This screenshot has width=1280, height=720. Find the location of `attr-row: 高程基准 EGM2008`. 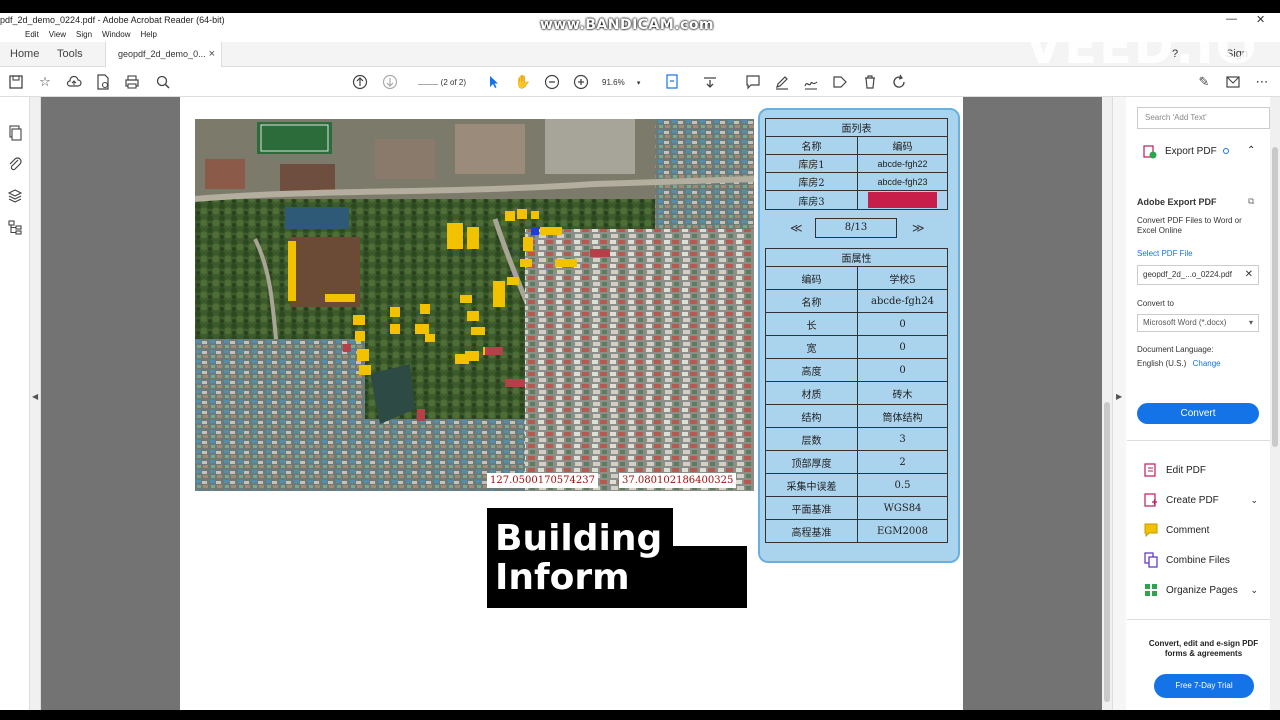

attr-row: 高程基准 EGM2008 is located at coordinates (856, 531).